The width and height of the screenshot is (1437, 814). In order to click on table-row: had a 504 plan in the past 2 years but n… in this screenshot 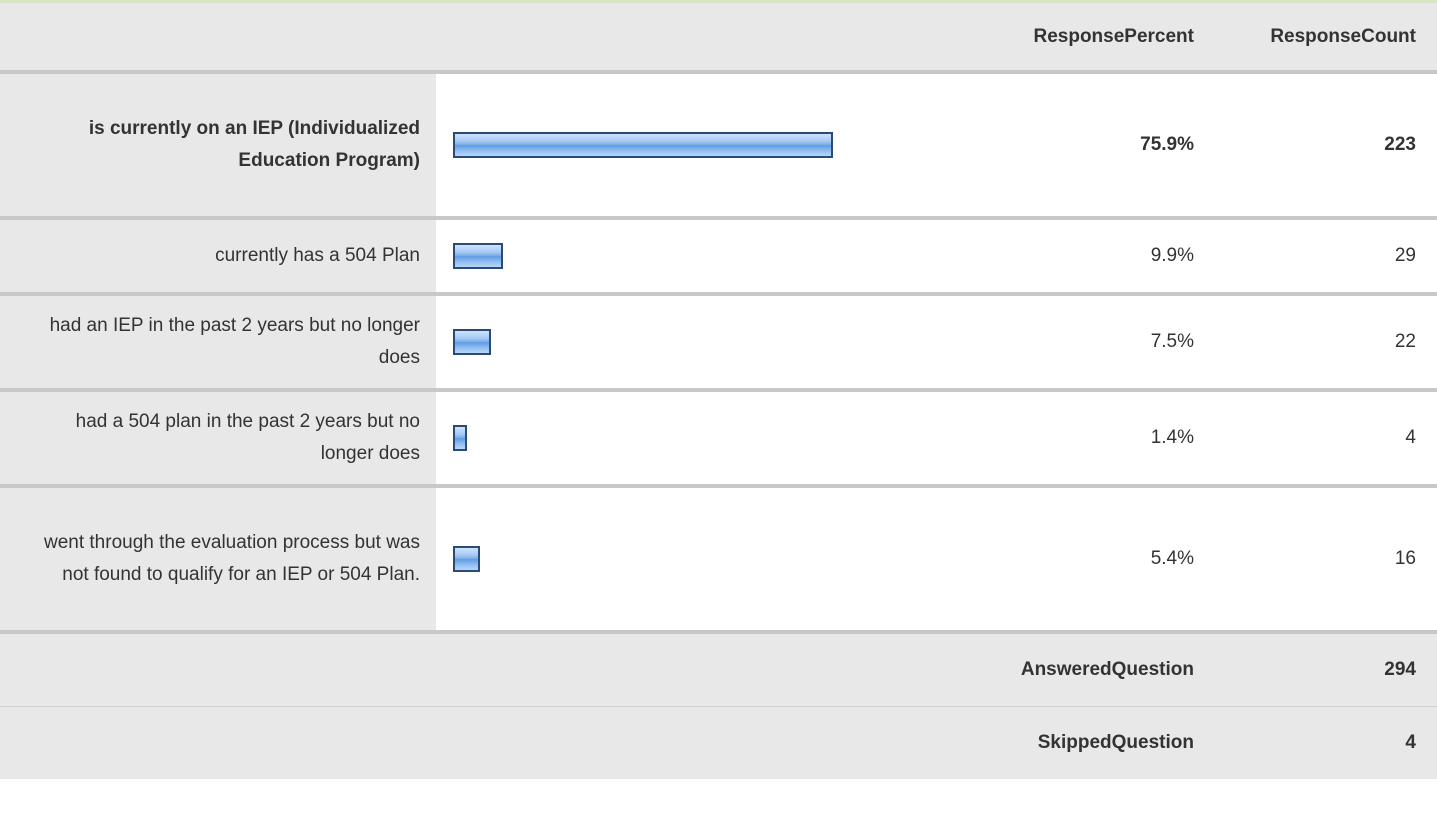, I will do `click(718, 439)`.